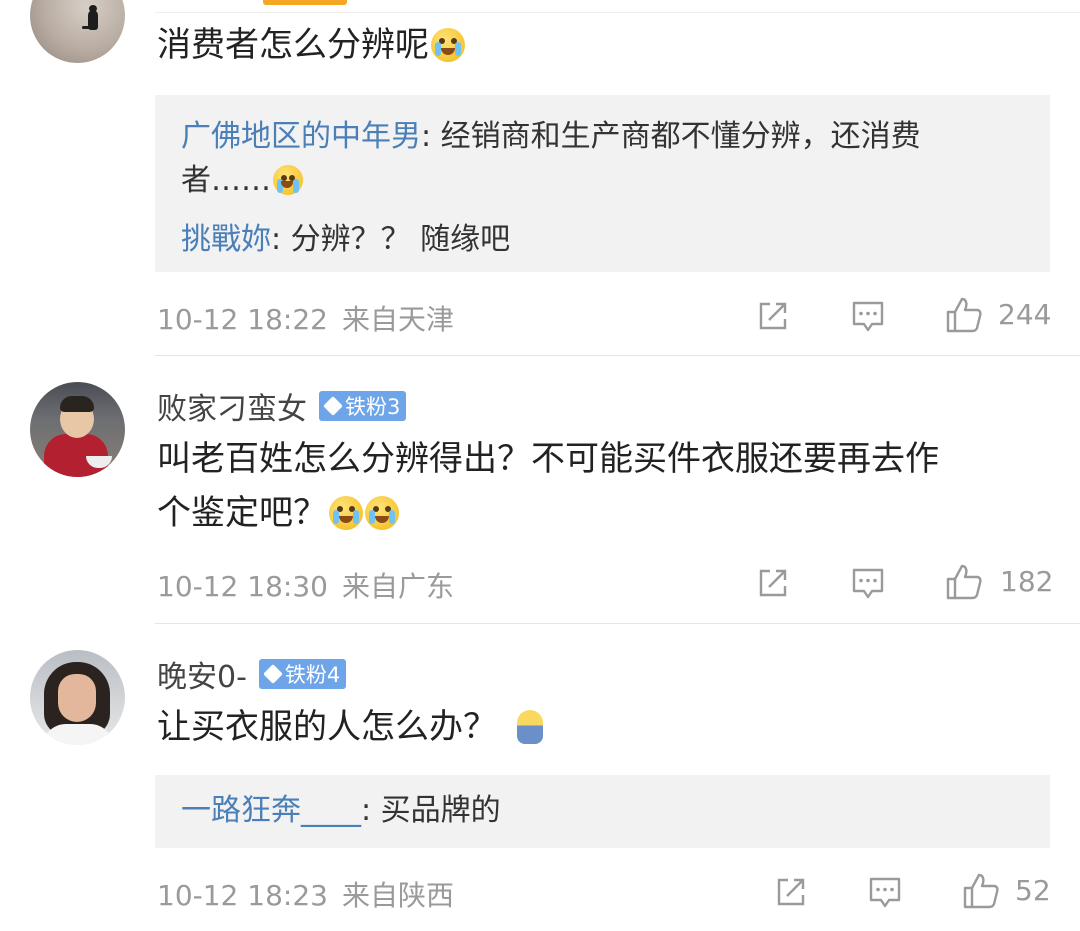 This screenshot has width=1080, height=931. Describe the element at coordinates (242, 895) in the screenshot. I see `timestamp: 10-12 18:23` at that location.